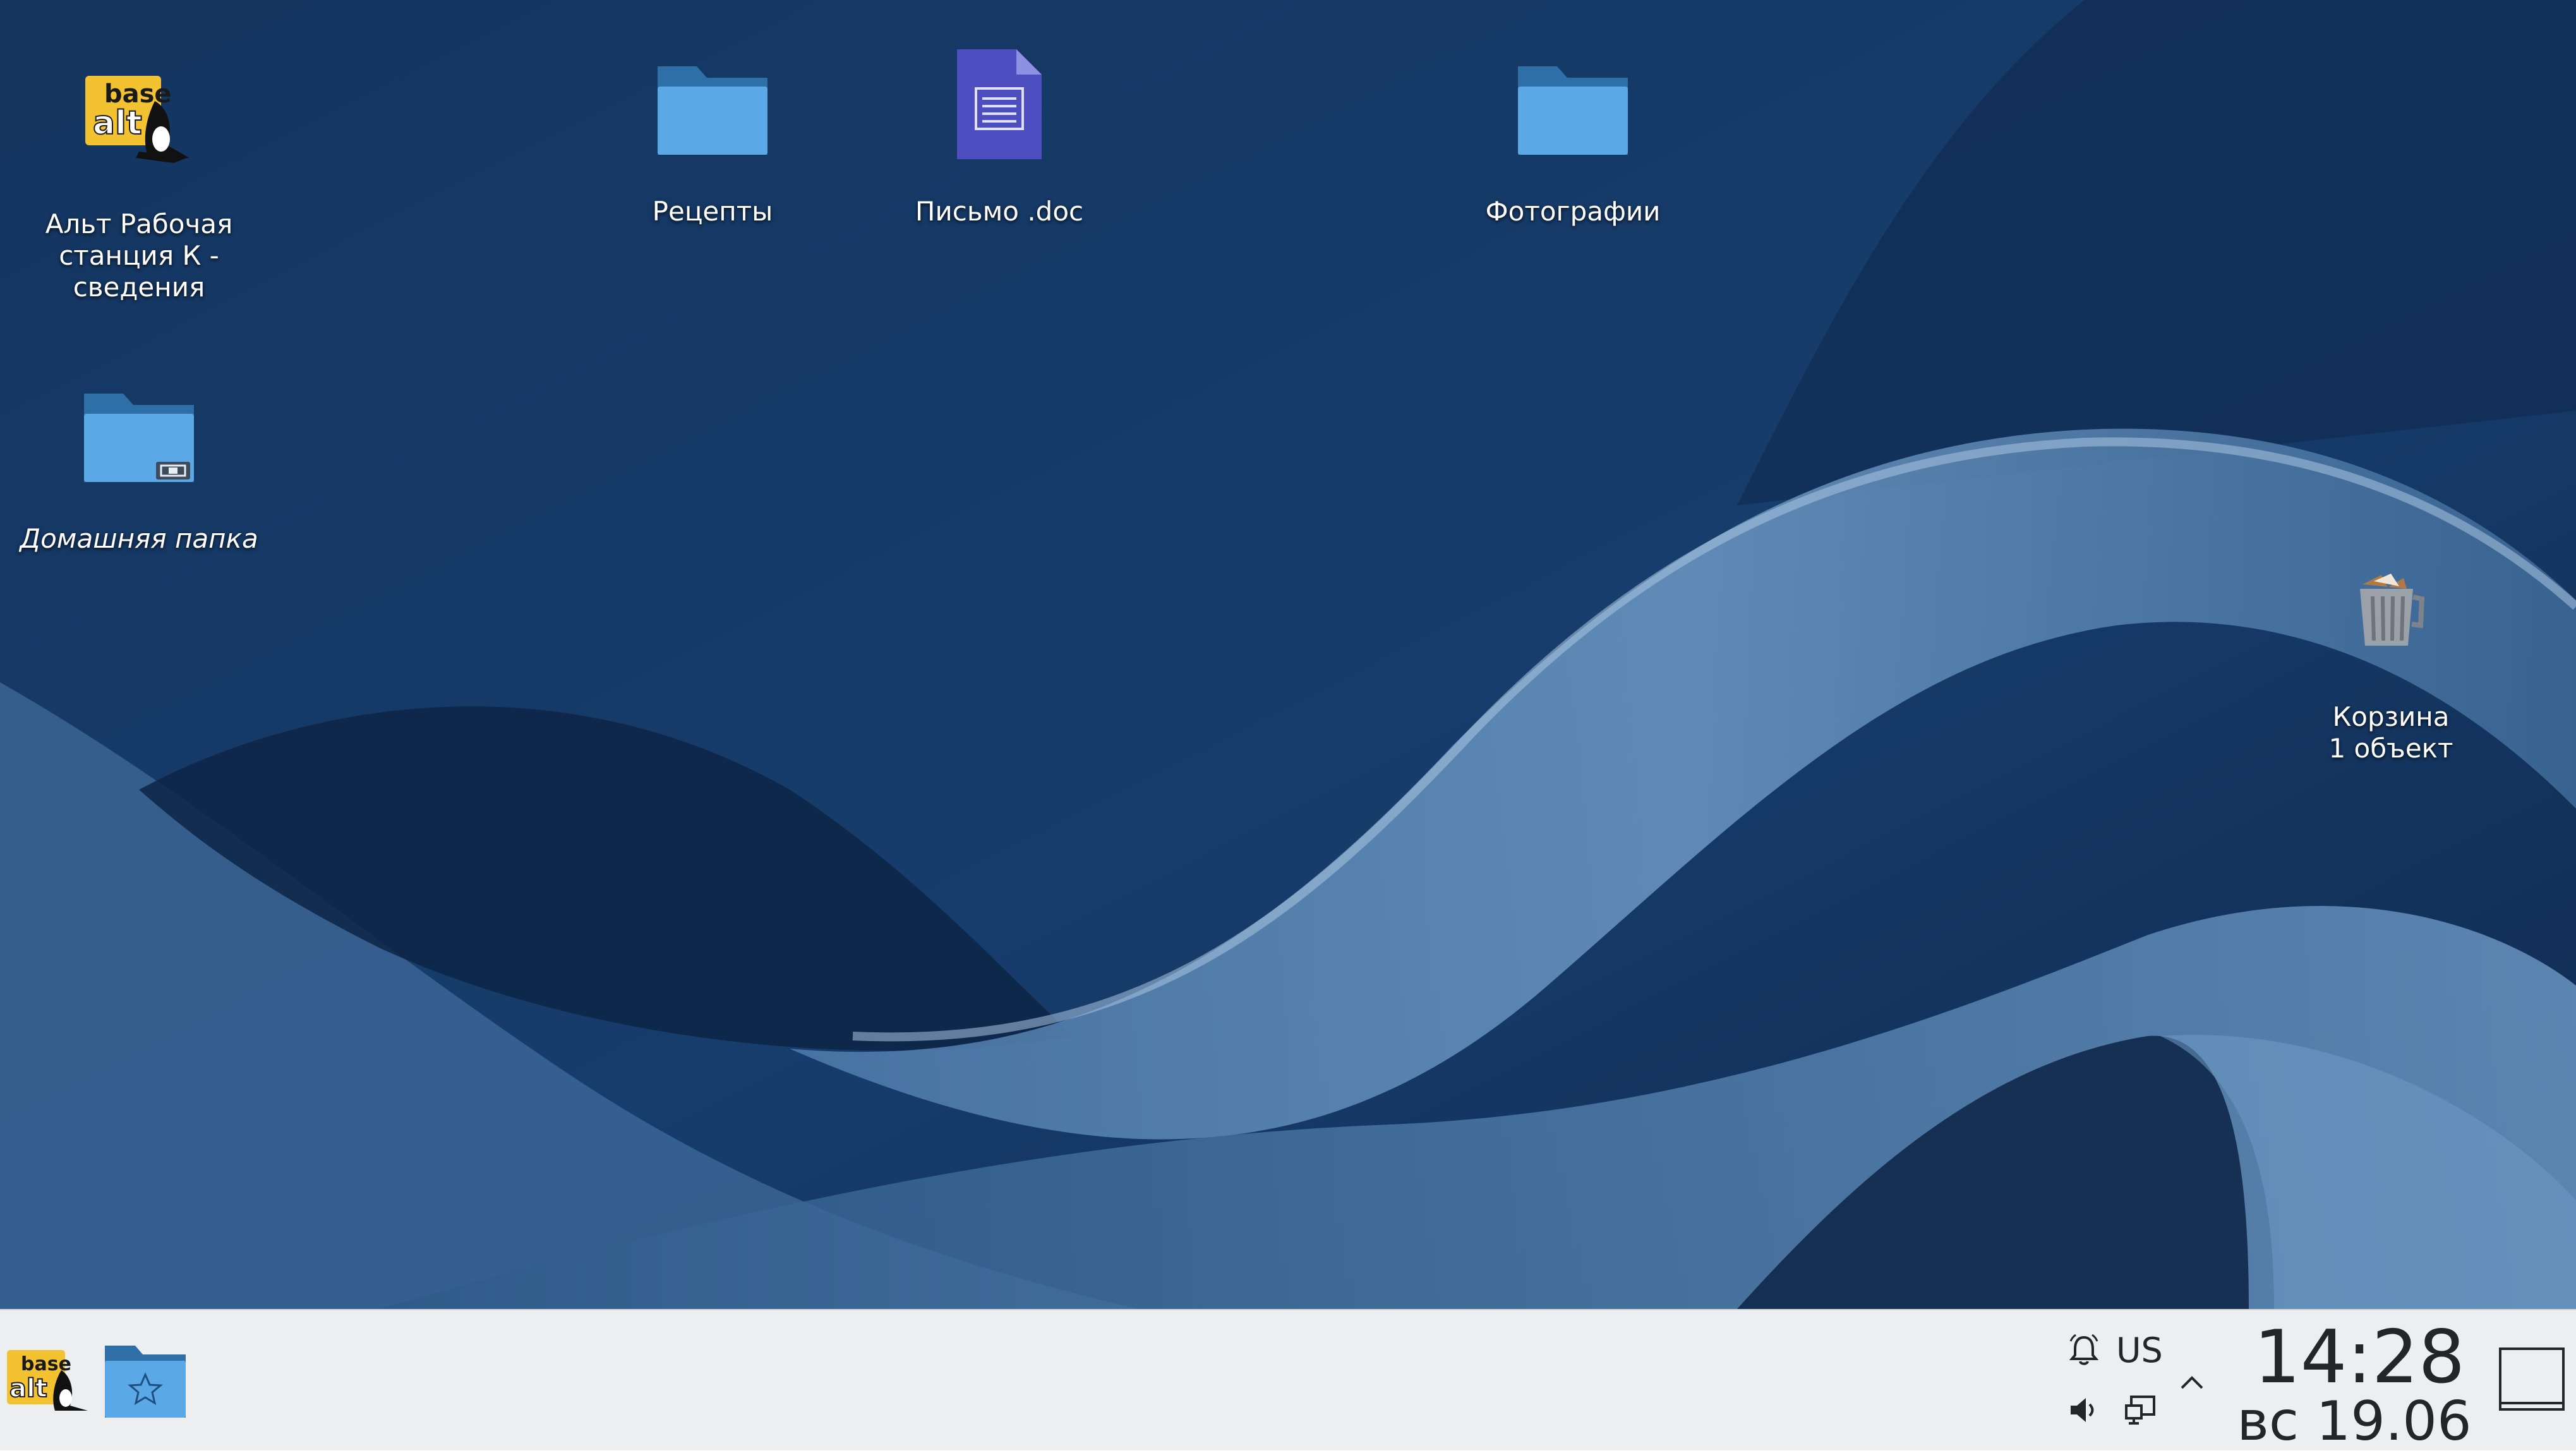 The image size is (2576, 1453). I want to click on desktop-icon-recipes-folder: Рецепты, so click(712, 132).